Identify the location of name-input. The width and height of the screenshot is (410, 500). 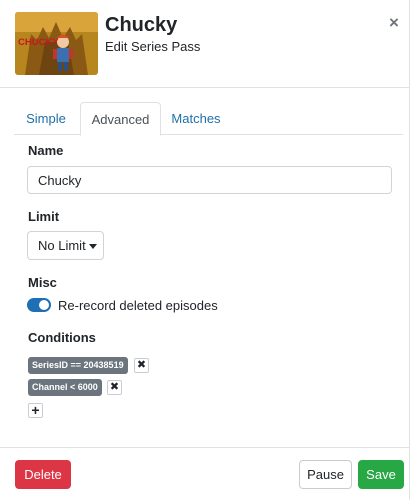
(209, 180).